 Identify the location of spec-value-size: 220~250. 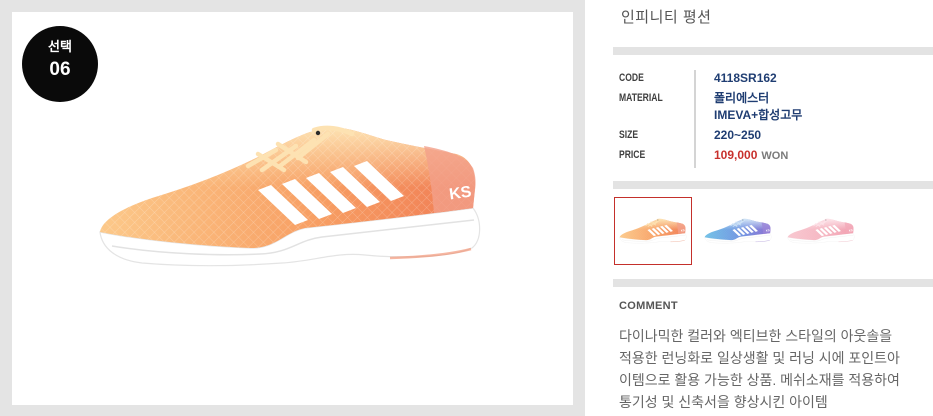
(738, 135).